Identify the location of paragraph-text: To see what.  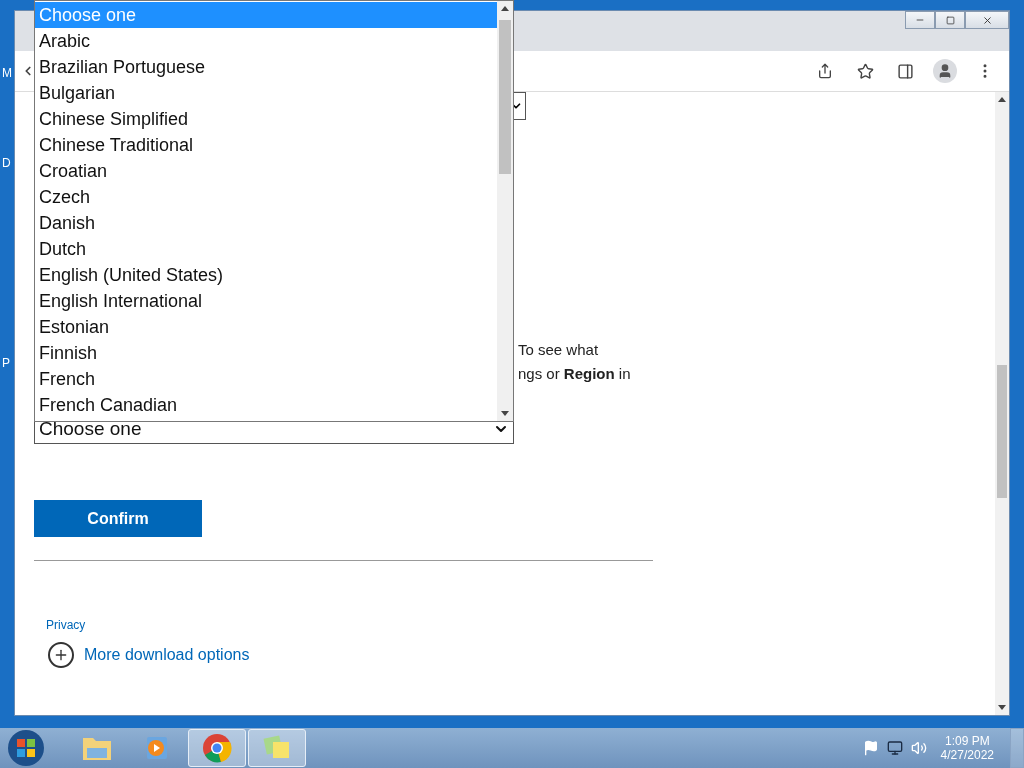
(559, 350).